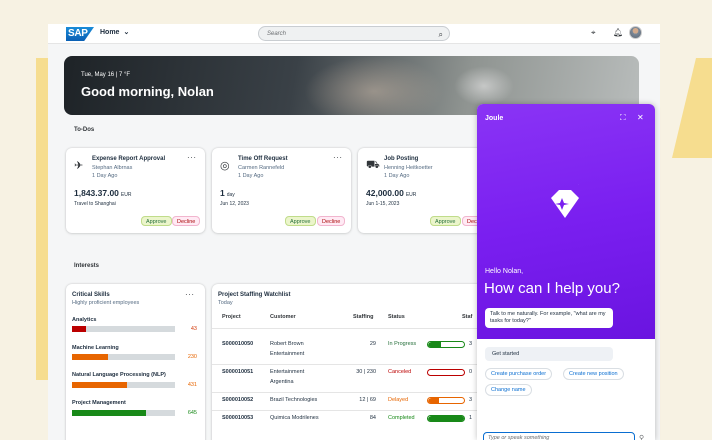 The width and height of the screenshot is (712, 440). Describe the element at coordinates (593, 33) in the screenshot. I see `location-pin-icon: ⌖` at that location.